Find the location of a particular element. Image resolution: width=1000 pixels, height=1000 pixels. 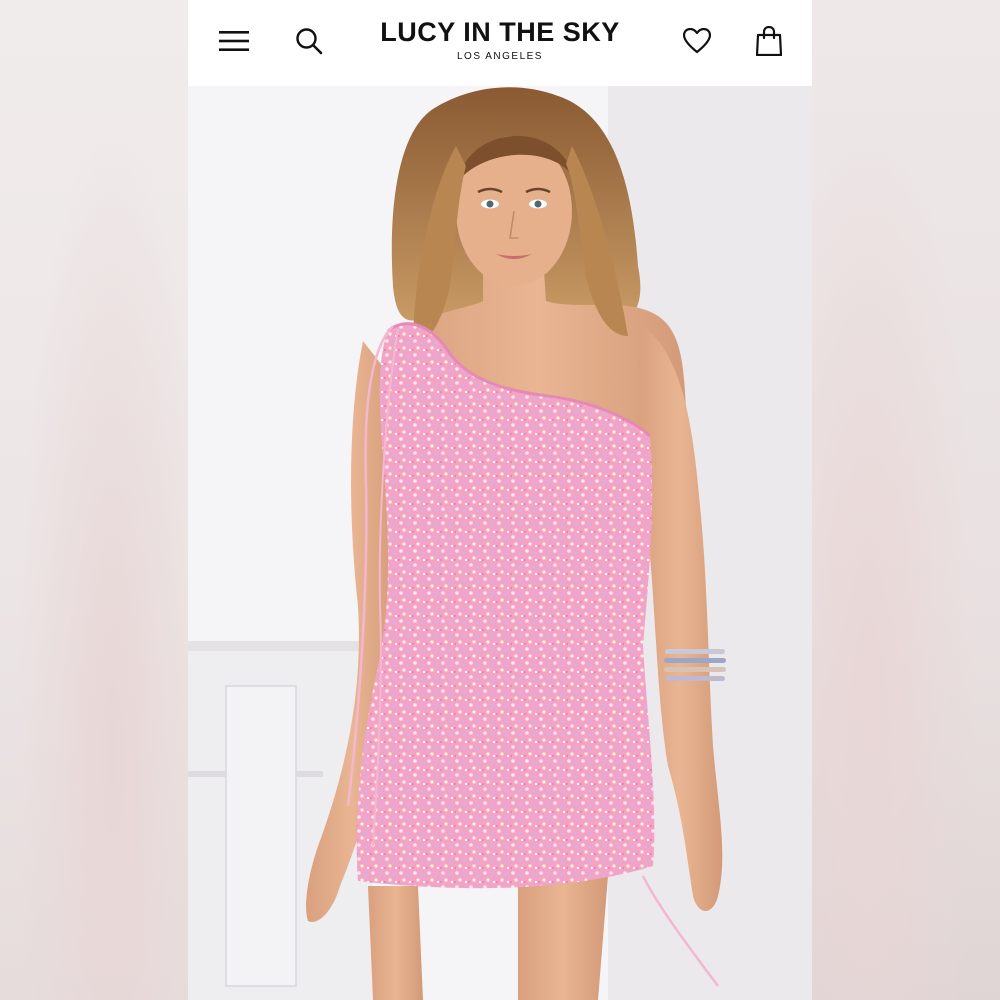

brand-subtitle: LOS ANGELES is located at coordinates (500, 56).